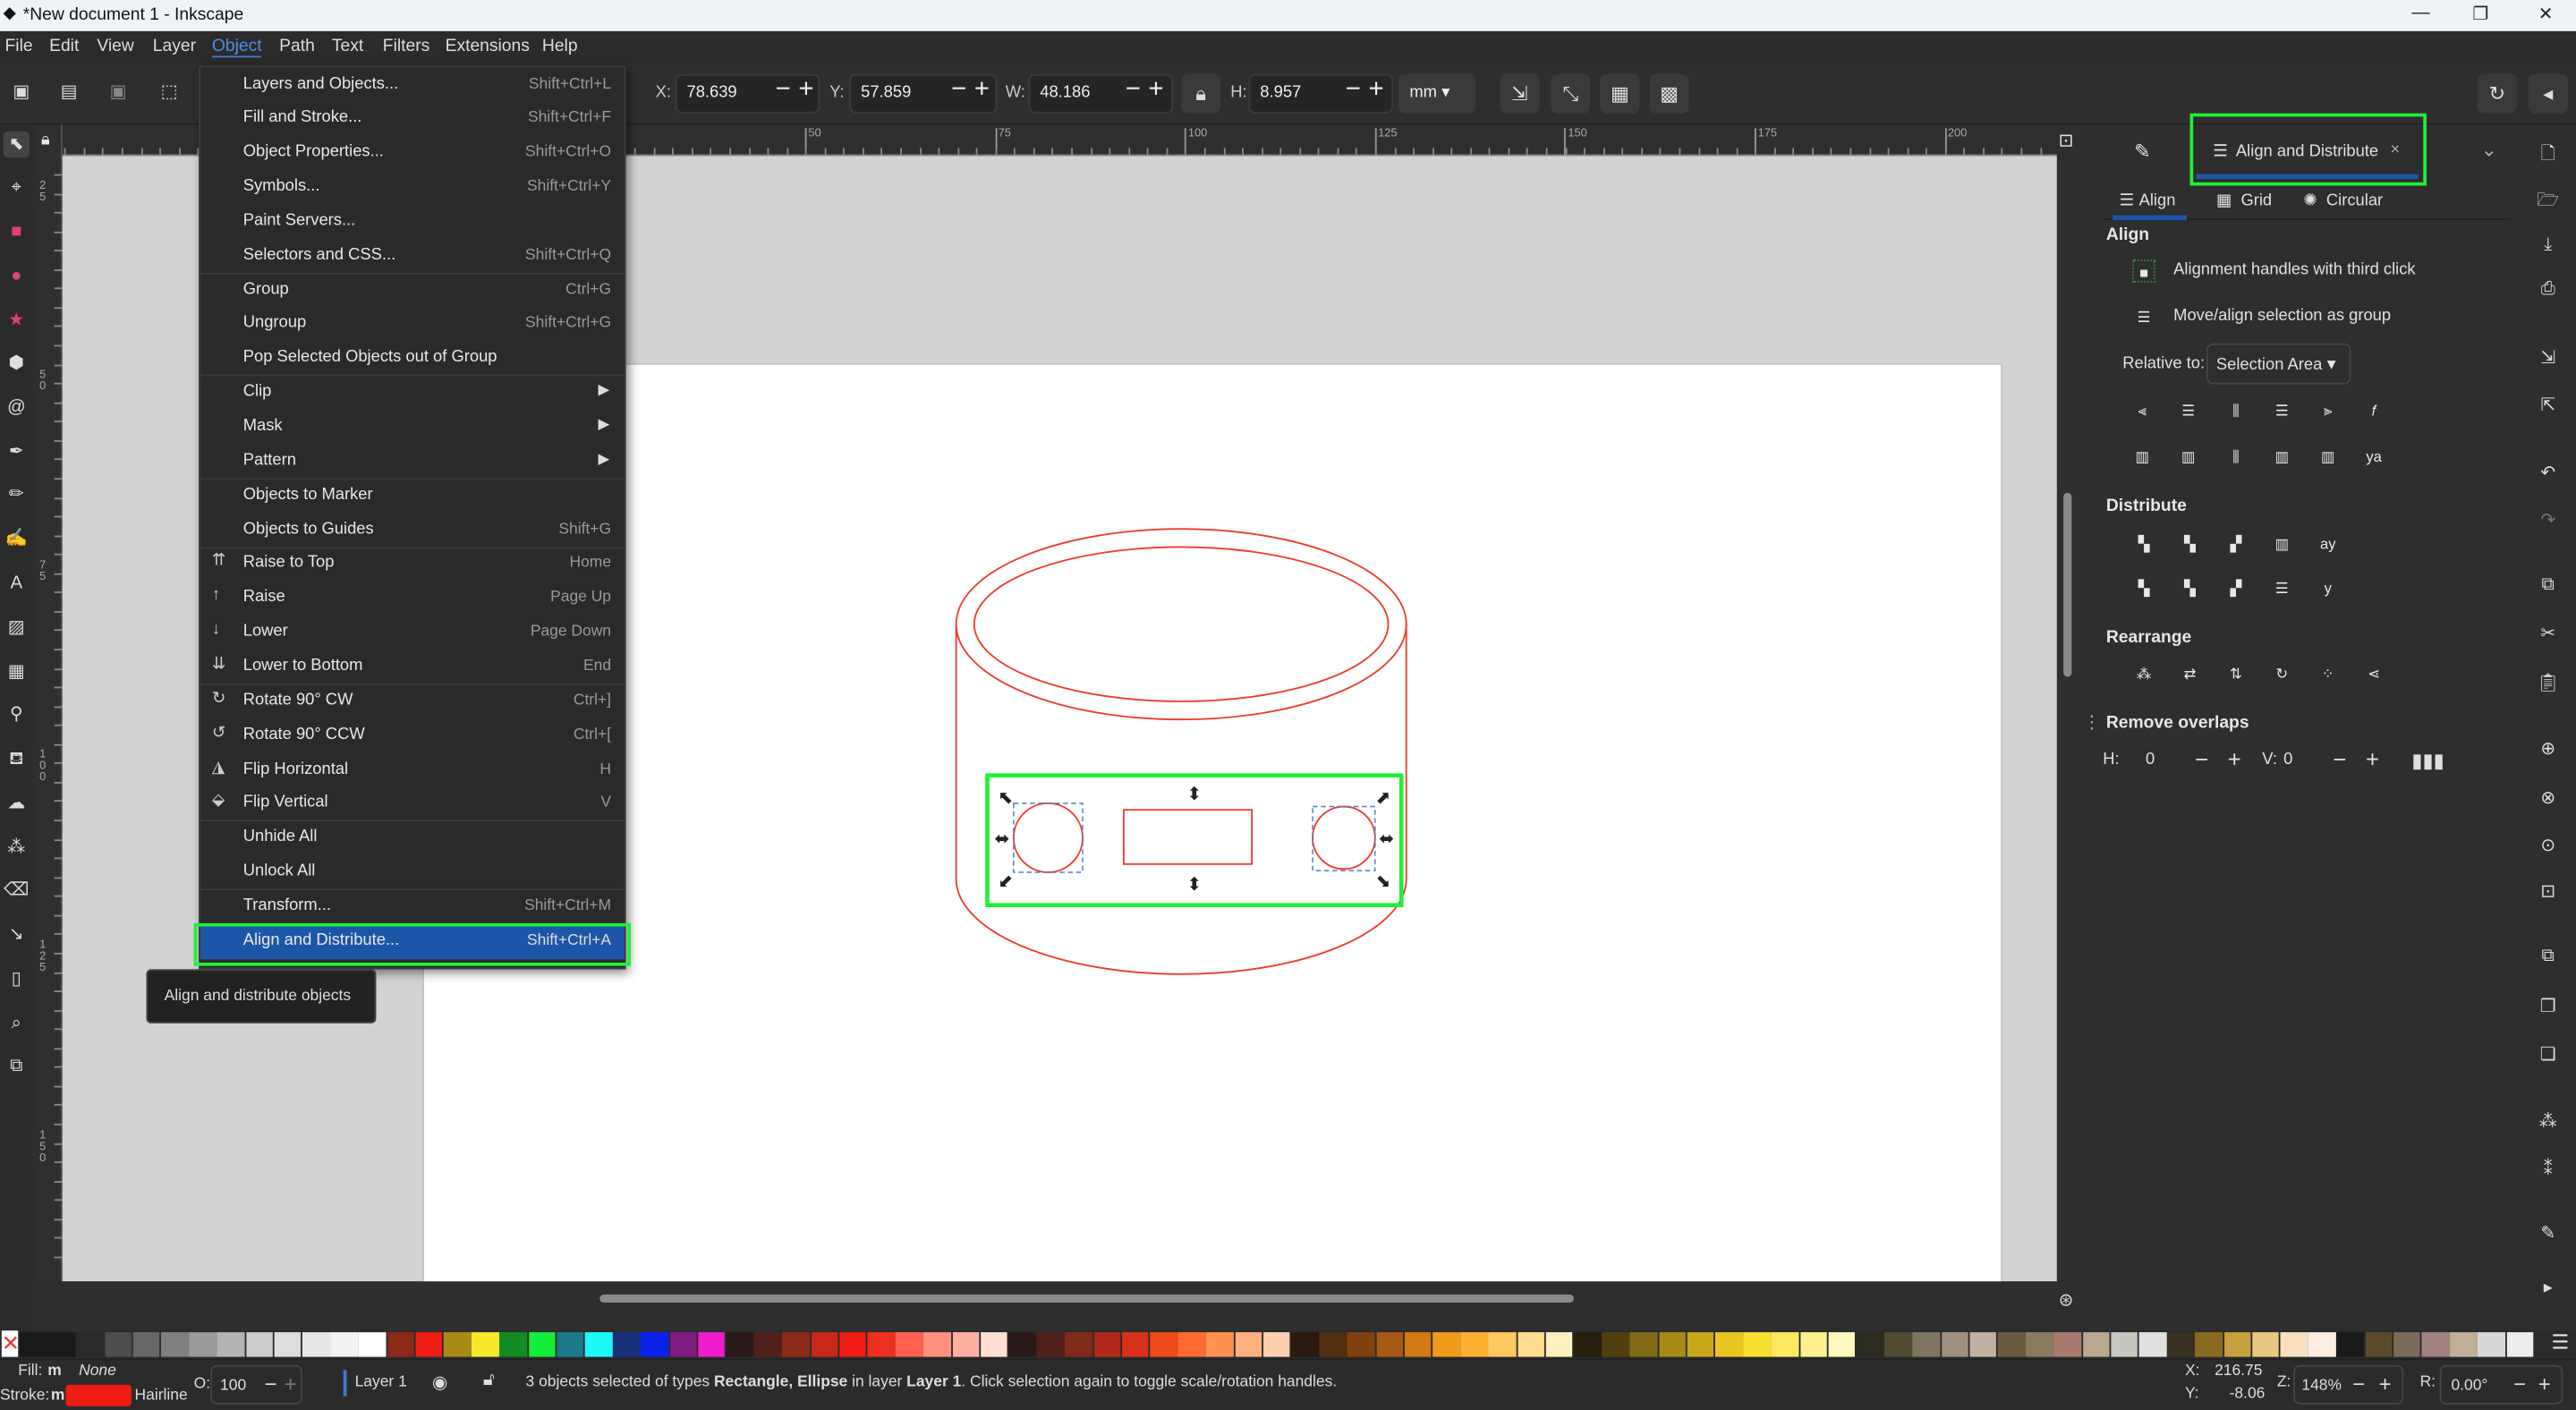 This screenshot has height=1410, width=2576. Describe the element at coordinates (412, 154) in the screenshot. I see `menu-item-object-properties: Object Properties... Shift+Ctrl+O` at that location.